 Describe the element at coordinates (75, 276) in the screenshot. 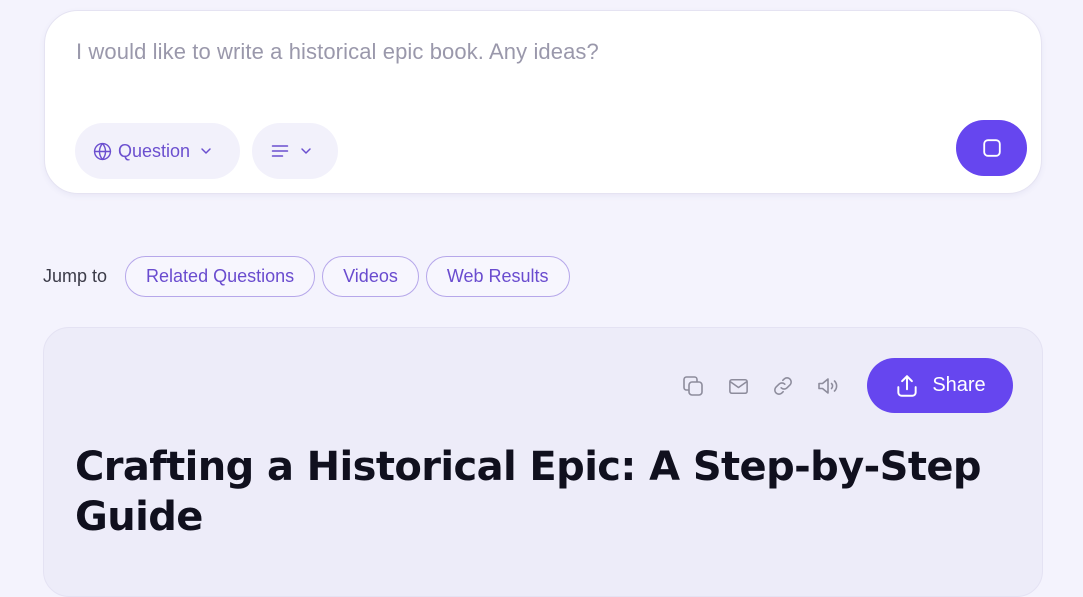

I see `jump-to-label: Jump to` at that location.